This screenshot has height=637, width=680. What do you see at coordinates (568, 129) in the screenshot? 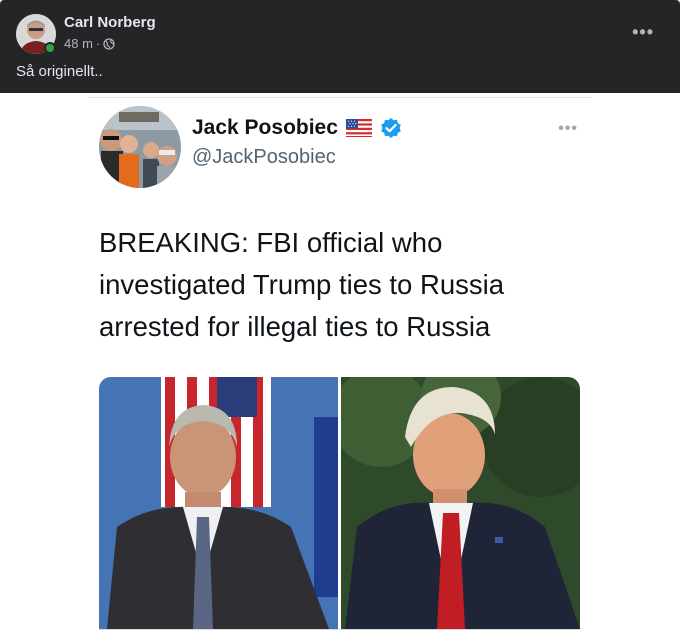
I see `tweet-more-icon: •••` at bounding box center [568, 129].